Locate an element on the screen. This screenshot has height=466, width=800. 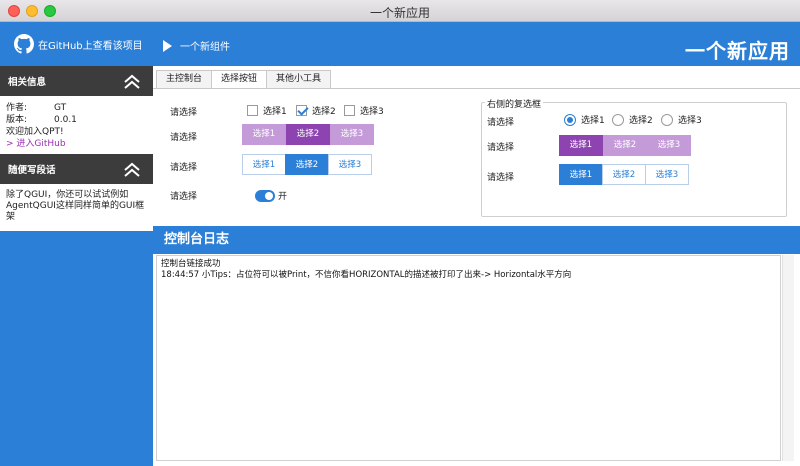
checkbox-label: 选择1 is located at coordinates (275, 112).